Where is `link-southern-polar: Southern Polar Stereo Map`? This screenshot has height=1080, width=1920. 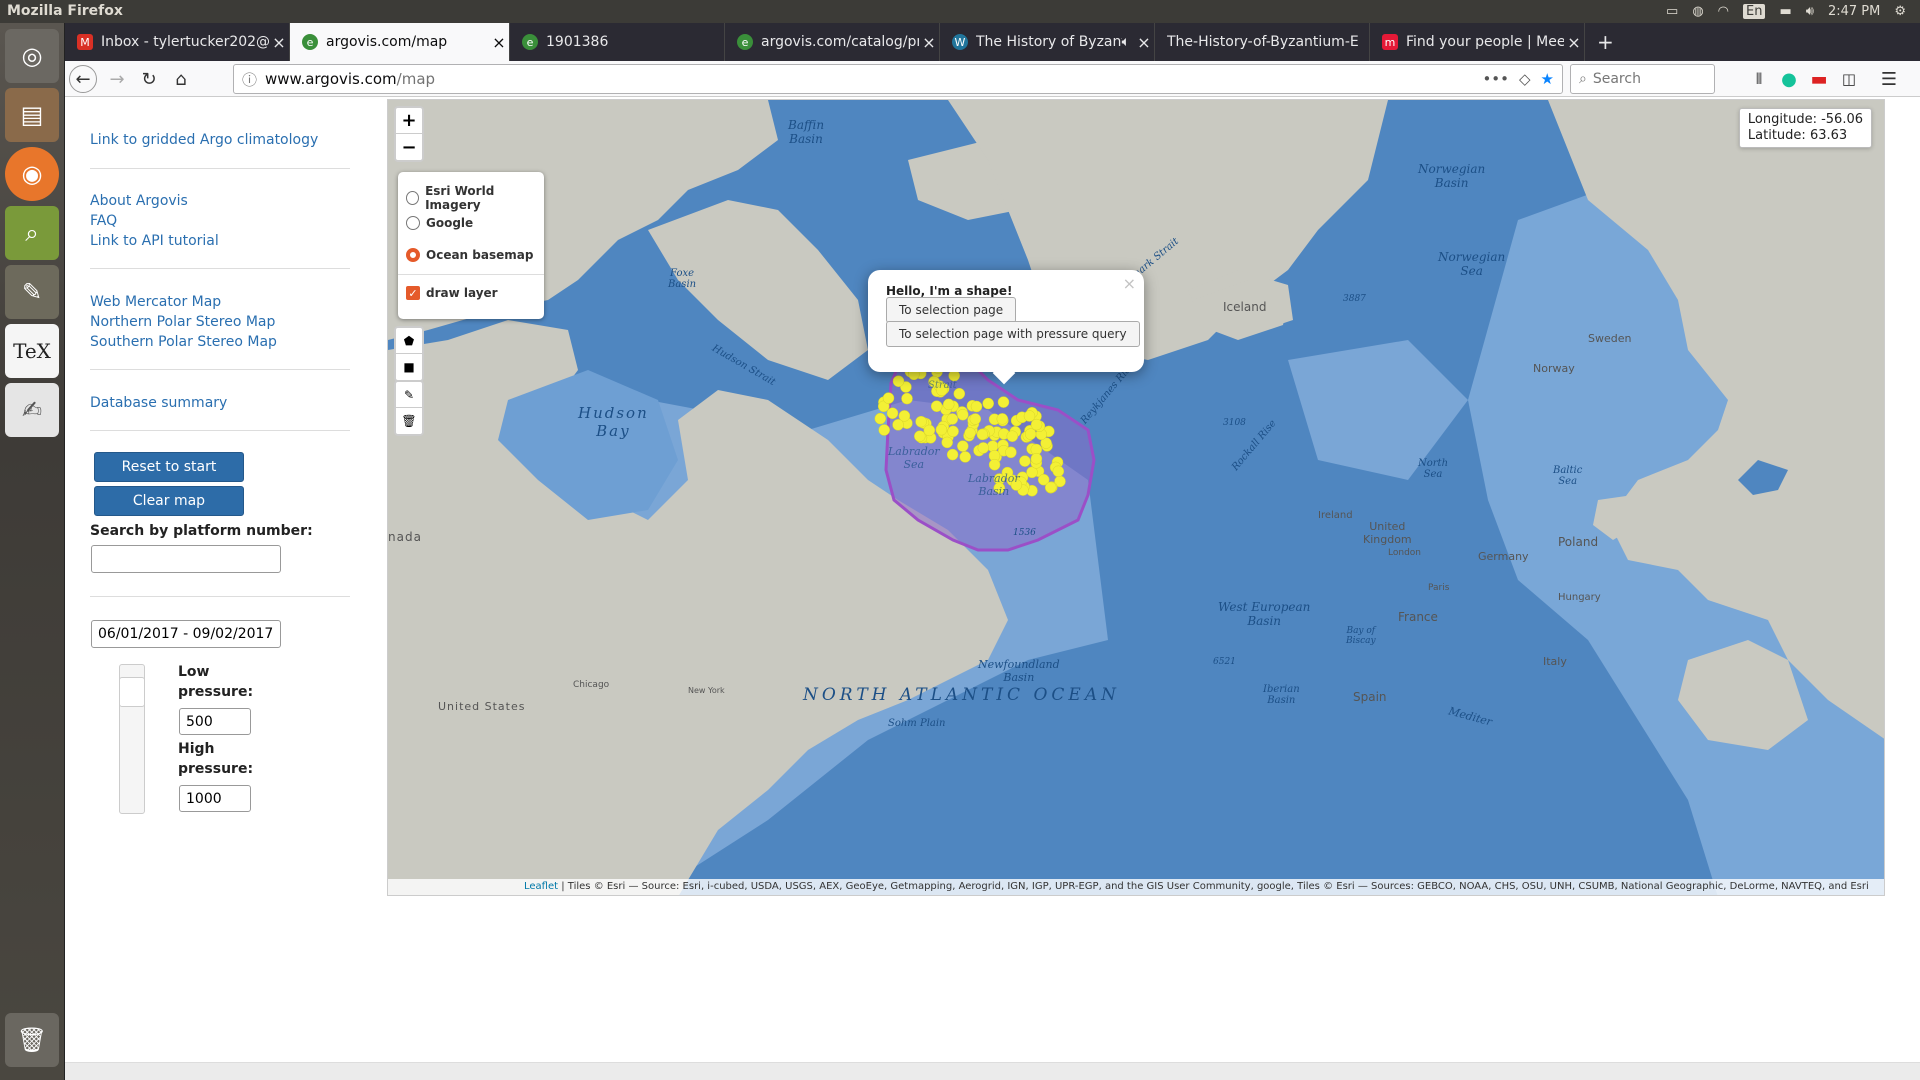
link-southern-polar: Southern Polar Stereo Map is located at coordinates (183, 342).